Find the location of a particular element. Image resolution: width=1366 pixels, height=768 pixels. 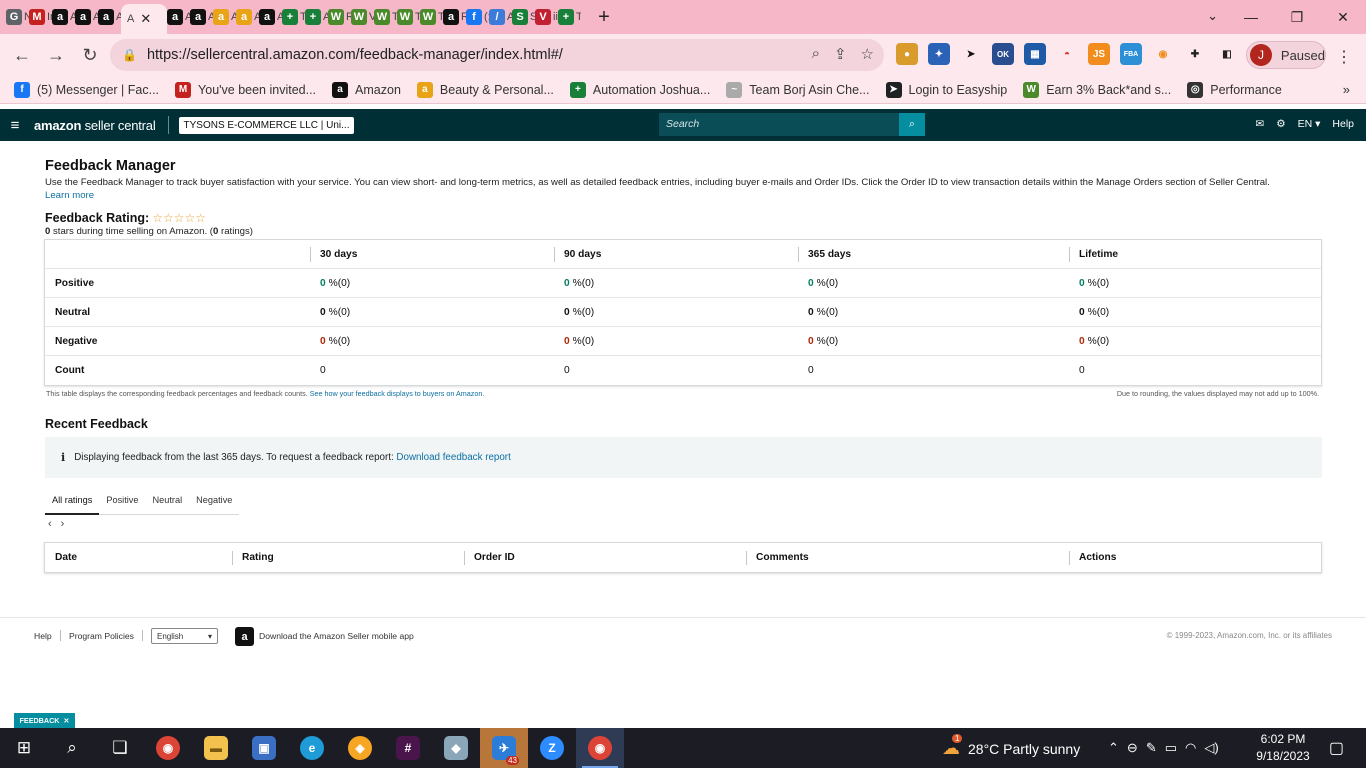

pen-icon: ✎ is located at coordinates (1151, 748).